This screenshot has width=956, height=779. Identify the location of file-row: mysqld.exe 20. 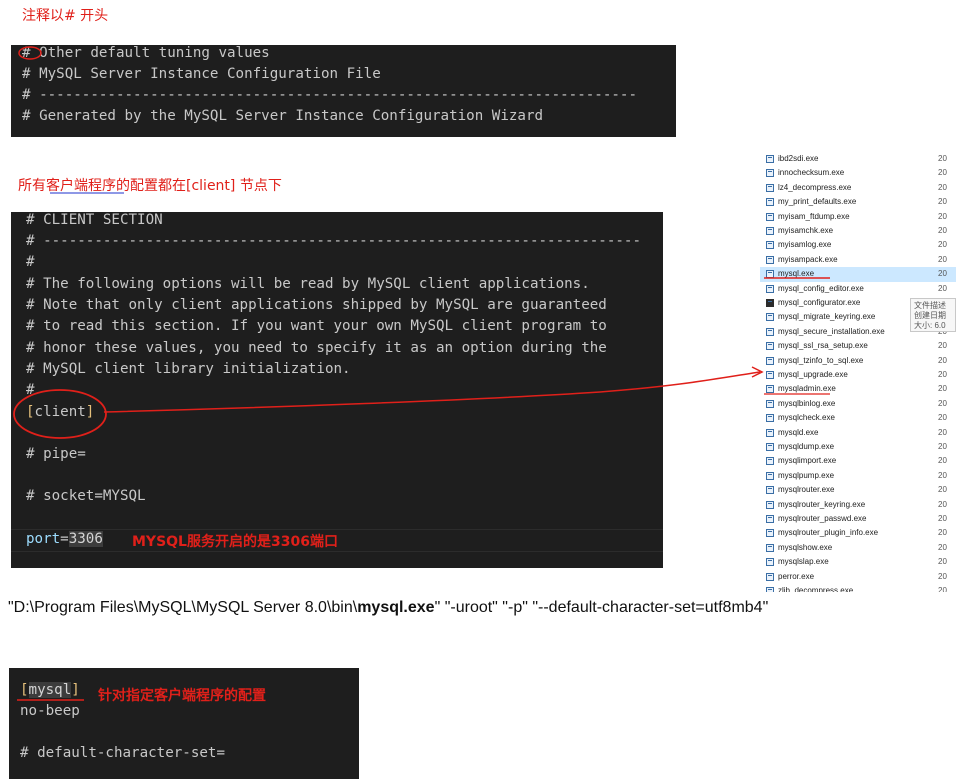
(858, 433).